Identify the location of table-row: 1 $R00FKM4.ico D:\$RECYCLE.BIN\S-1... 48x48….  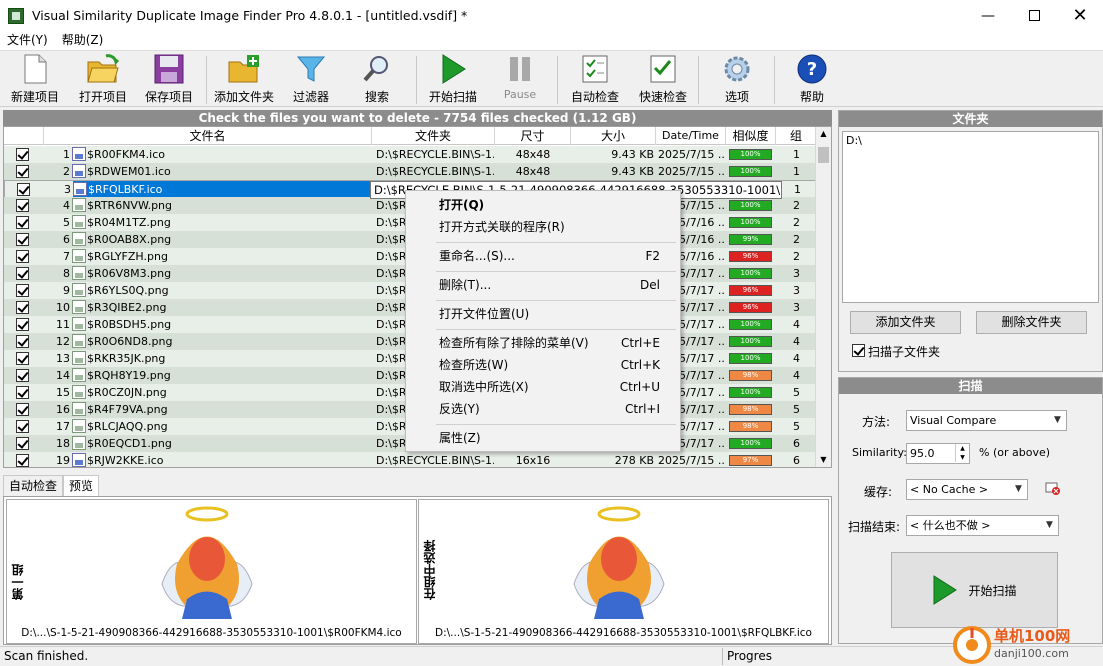
(410, 154).